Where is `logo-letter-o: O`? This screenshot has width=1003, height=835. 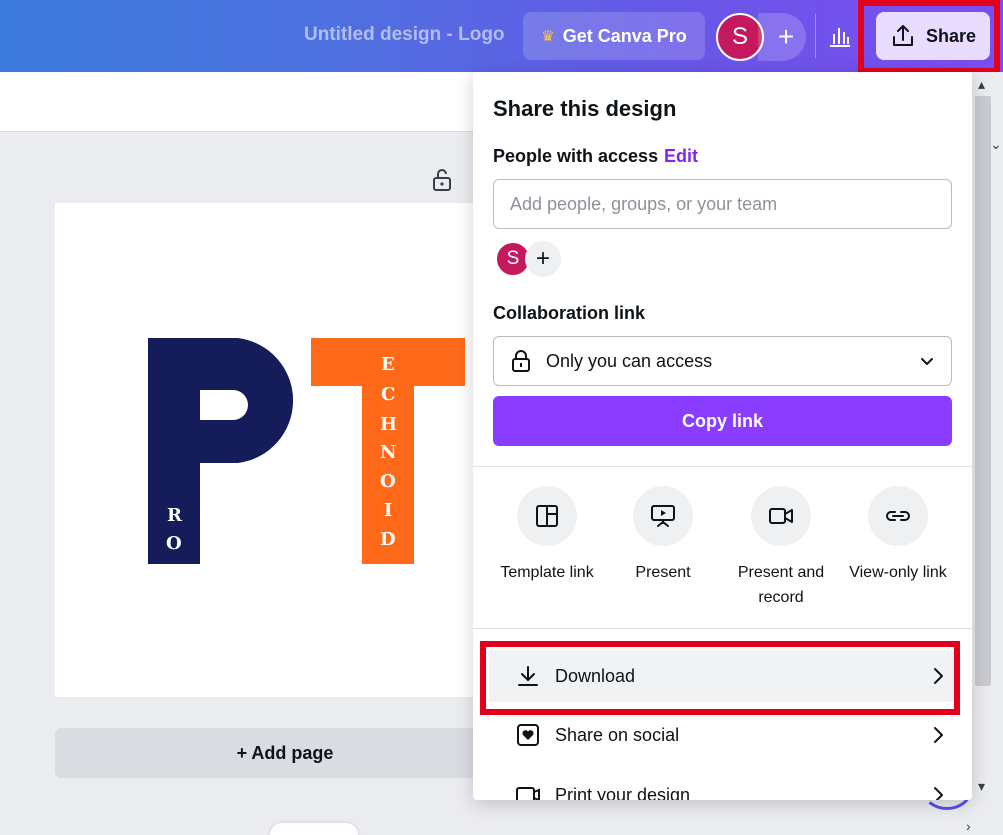
logo-letter-o: O is located at coordinates (174, 543).